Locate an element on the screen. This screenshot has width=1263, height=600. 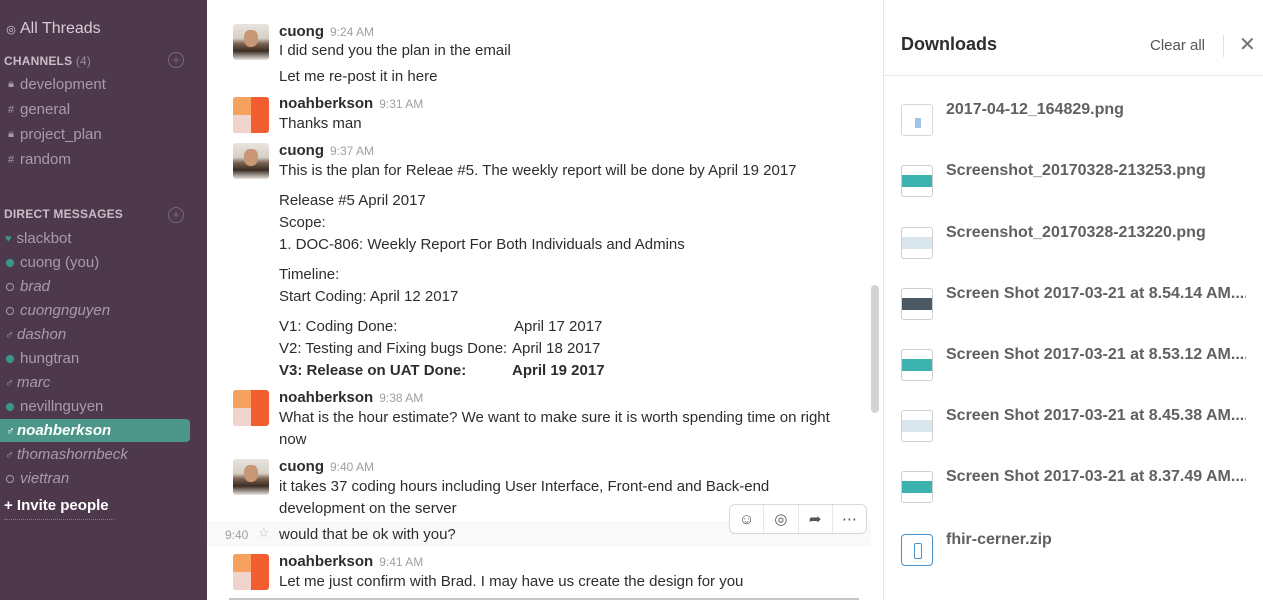
dm-item-slackbot: ♥ slackbot is located at coordinates (38, 238).